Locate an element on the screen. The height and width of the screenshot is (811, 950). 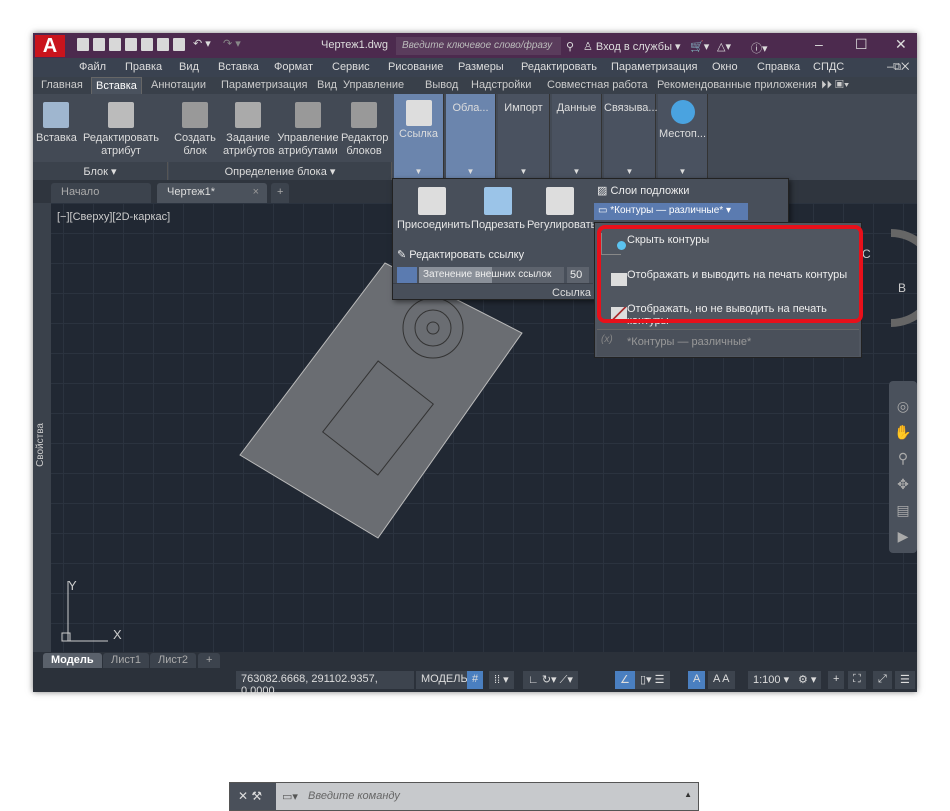
search-input: Введите ключевое слово/фразу is located at coordinates (478, 46).